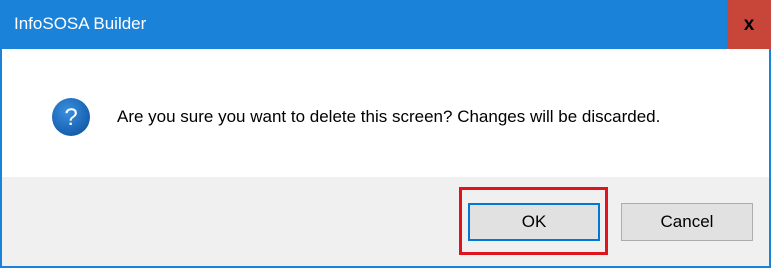 The height and width of the screenshot is (268, 771). What do you see at coordinates (80, 23) in the screenshot?
I see `window-title: InfoSOSA Builder` at bounding box center [80, 23].